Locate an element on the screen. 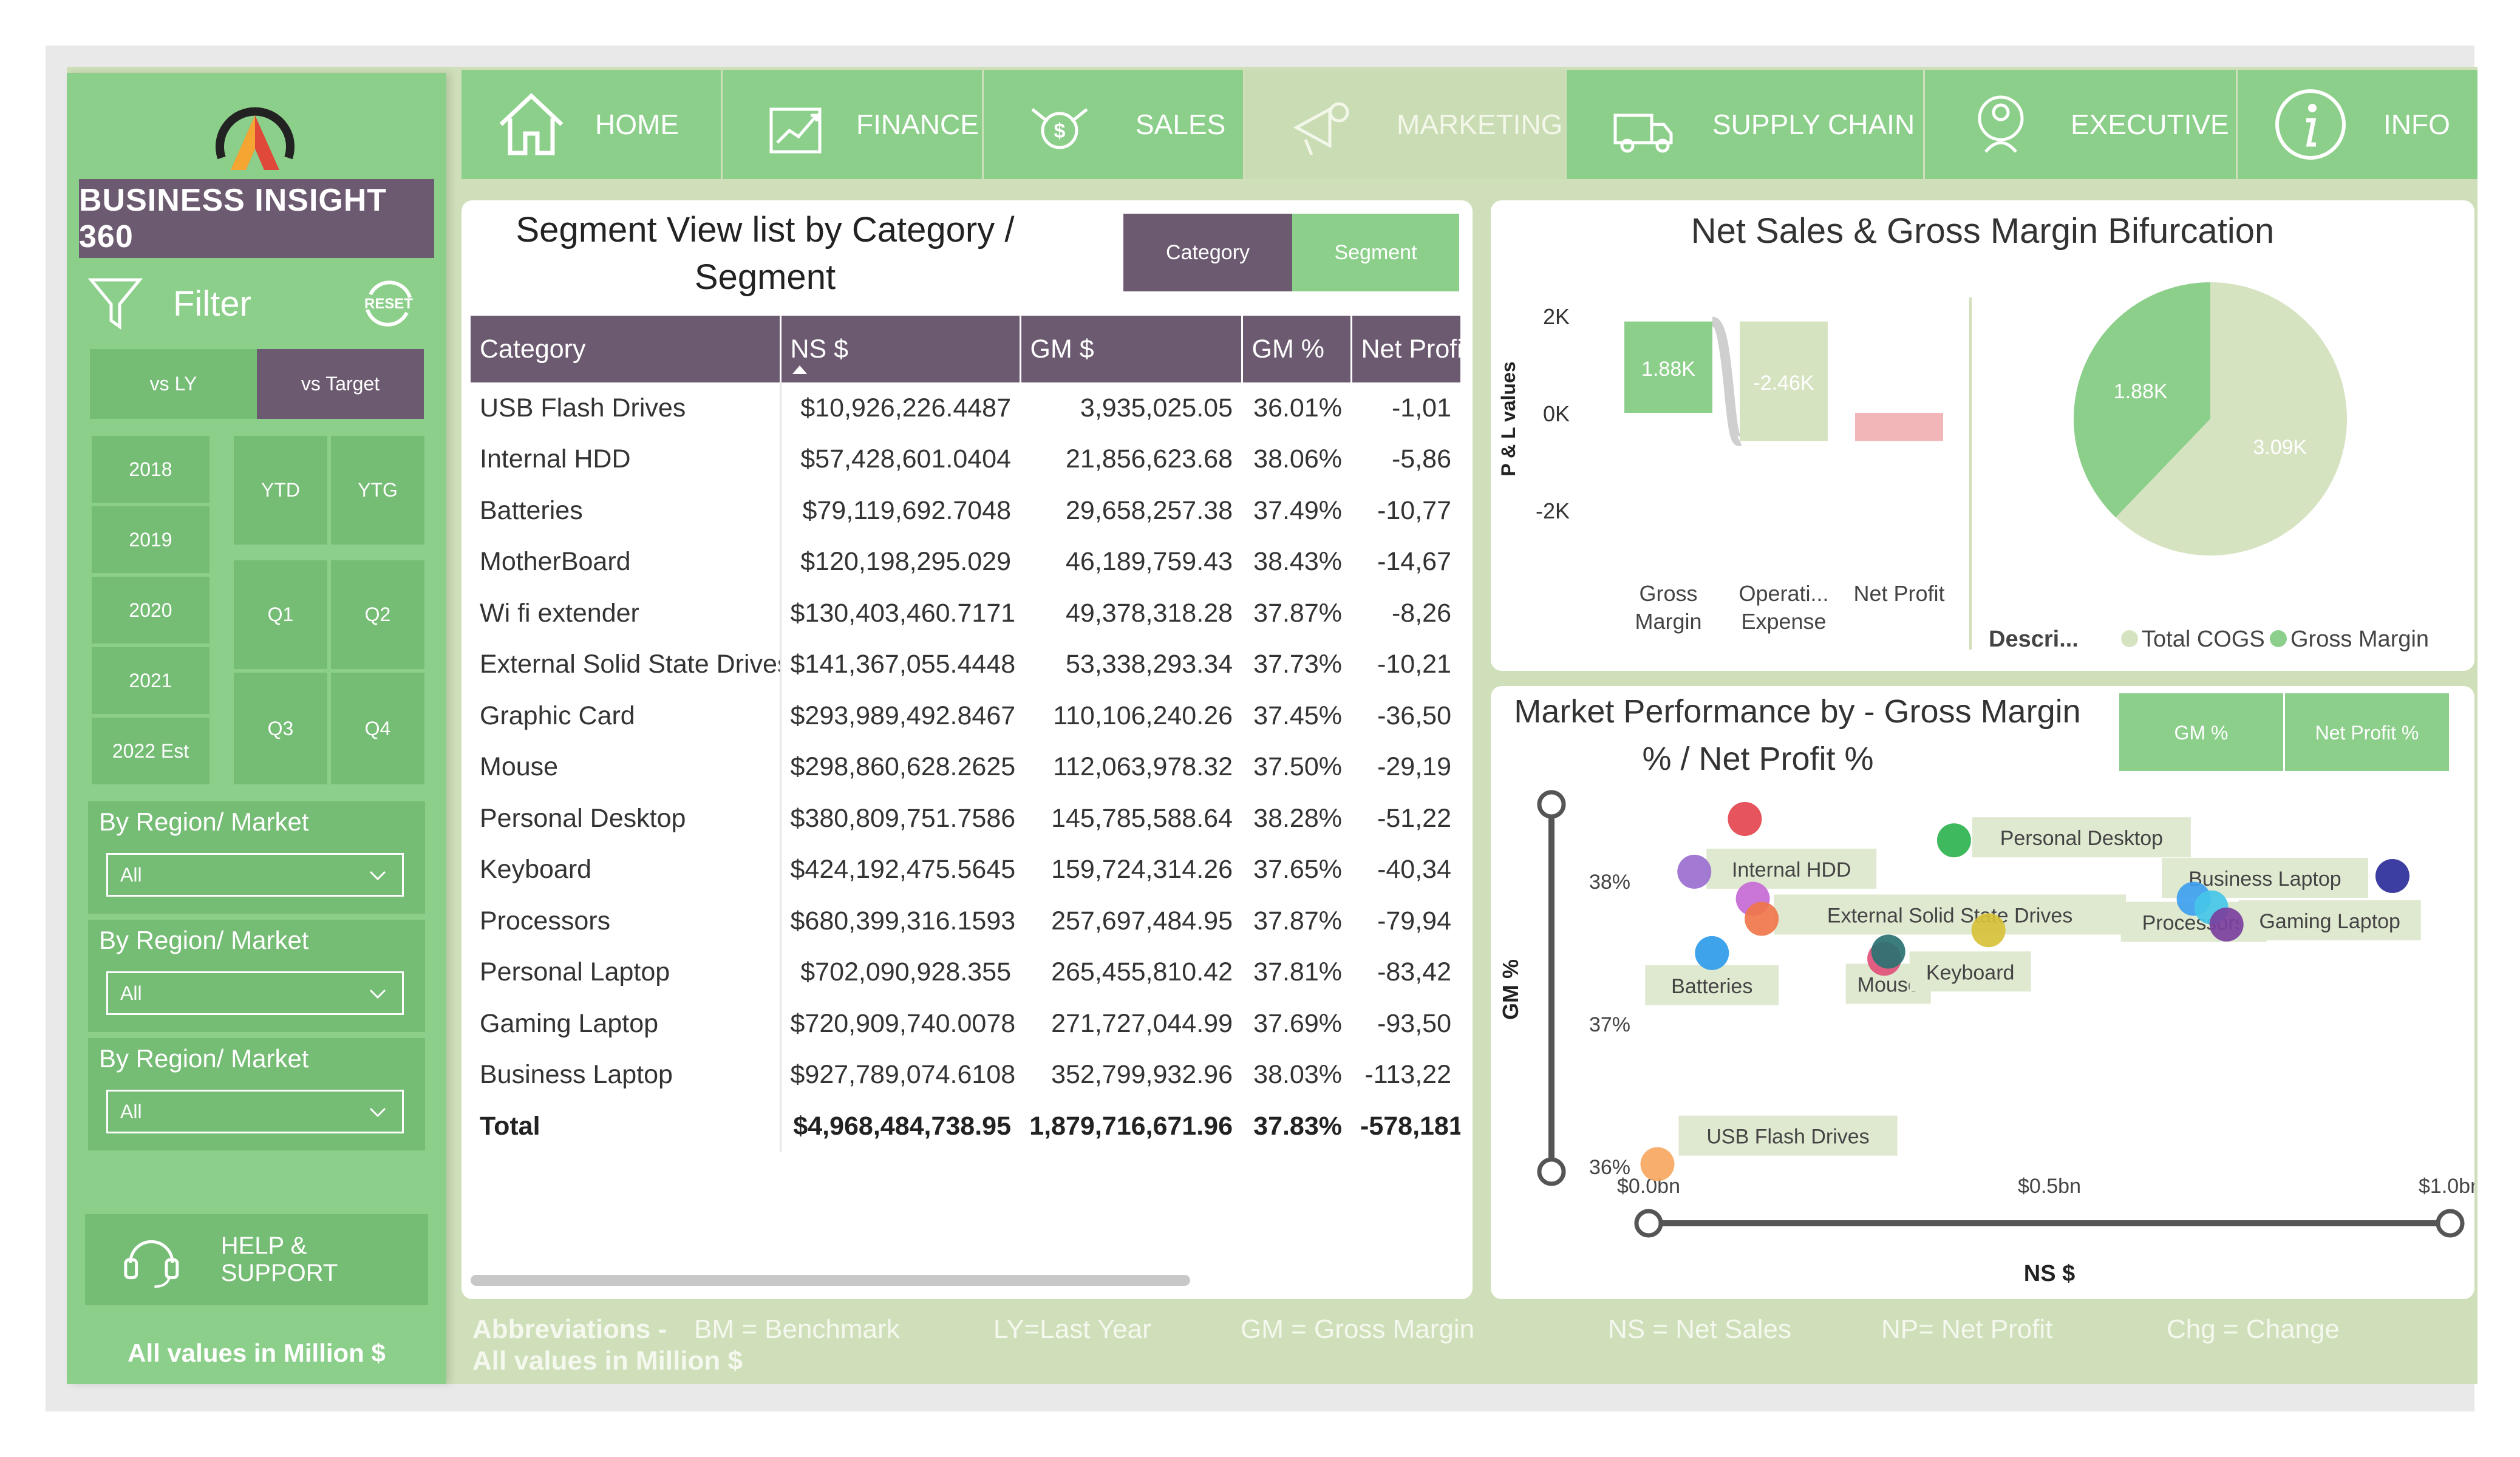  abbreviation-item: NS = Net Sales is located at coordinates (1700, 1329).